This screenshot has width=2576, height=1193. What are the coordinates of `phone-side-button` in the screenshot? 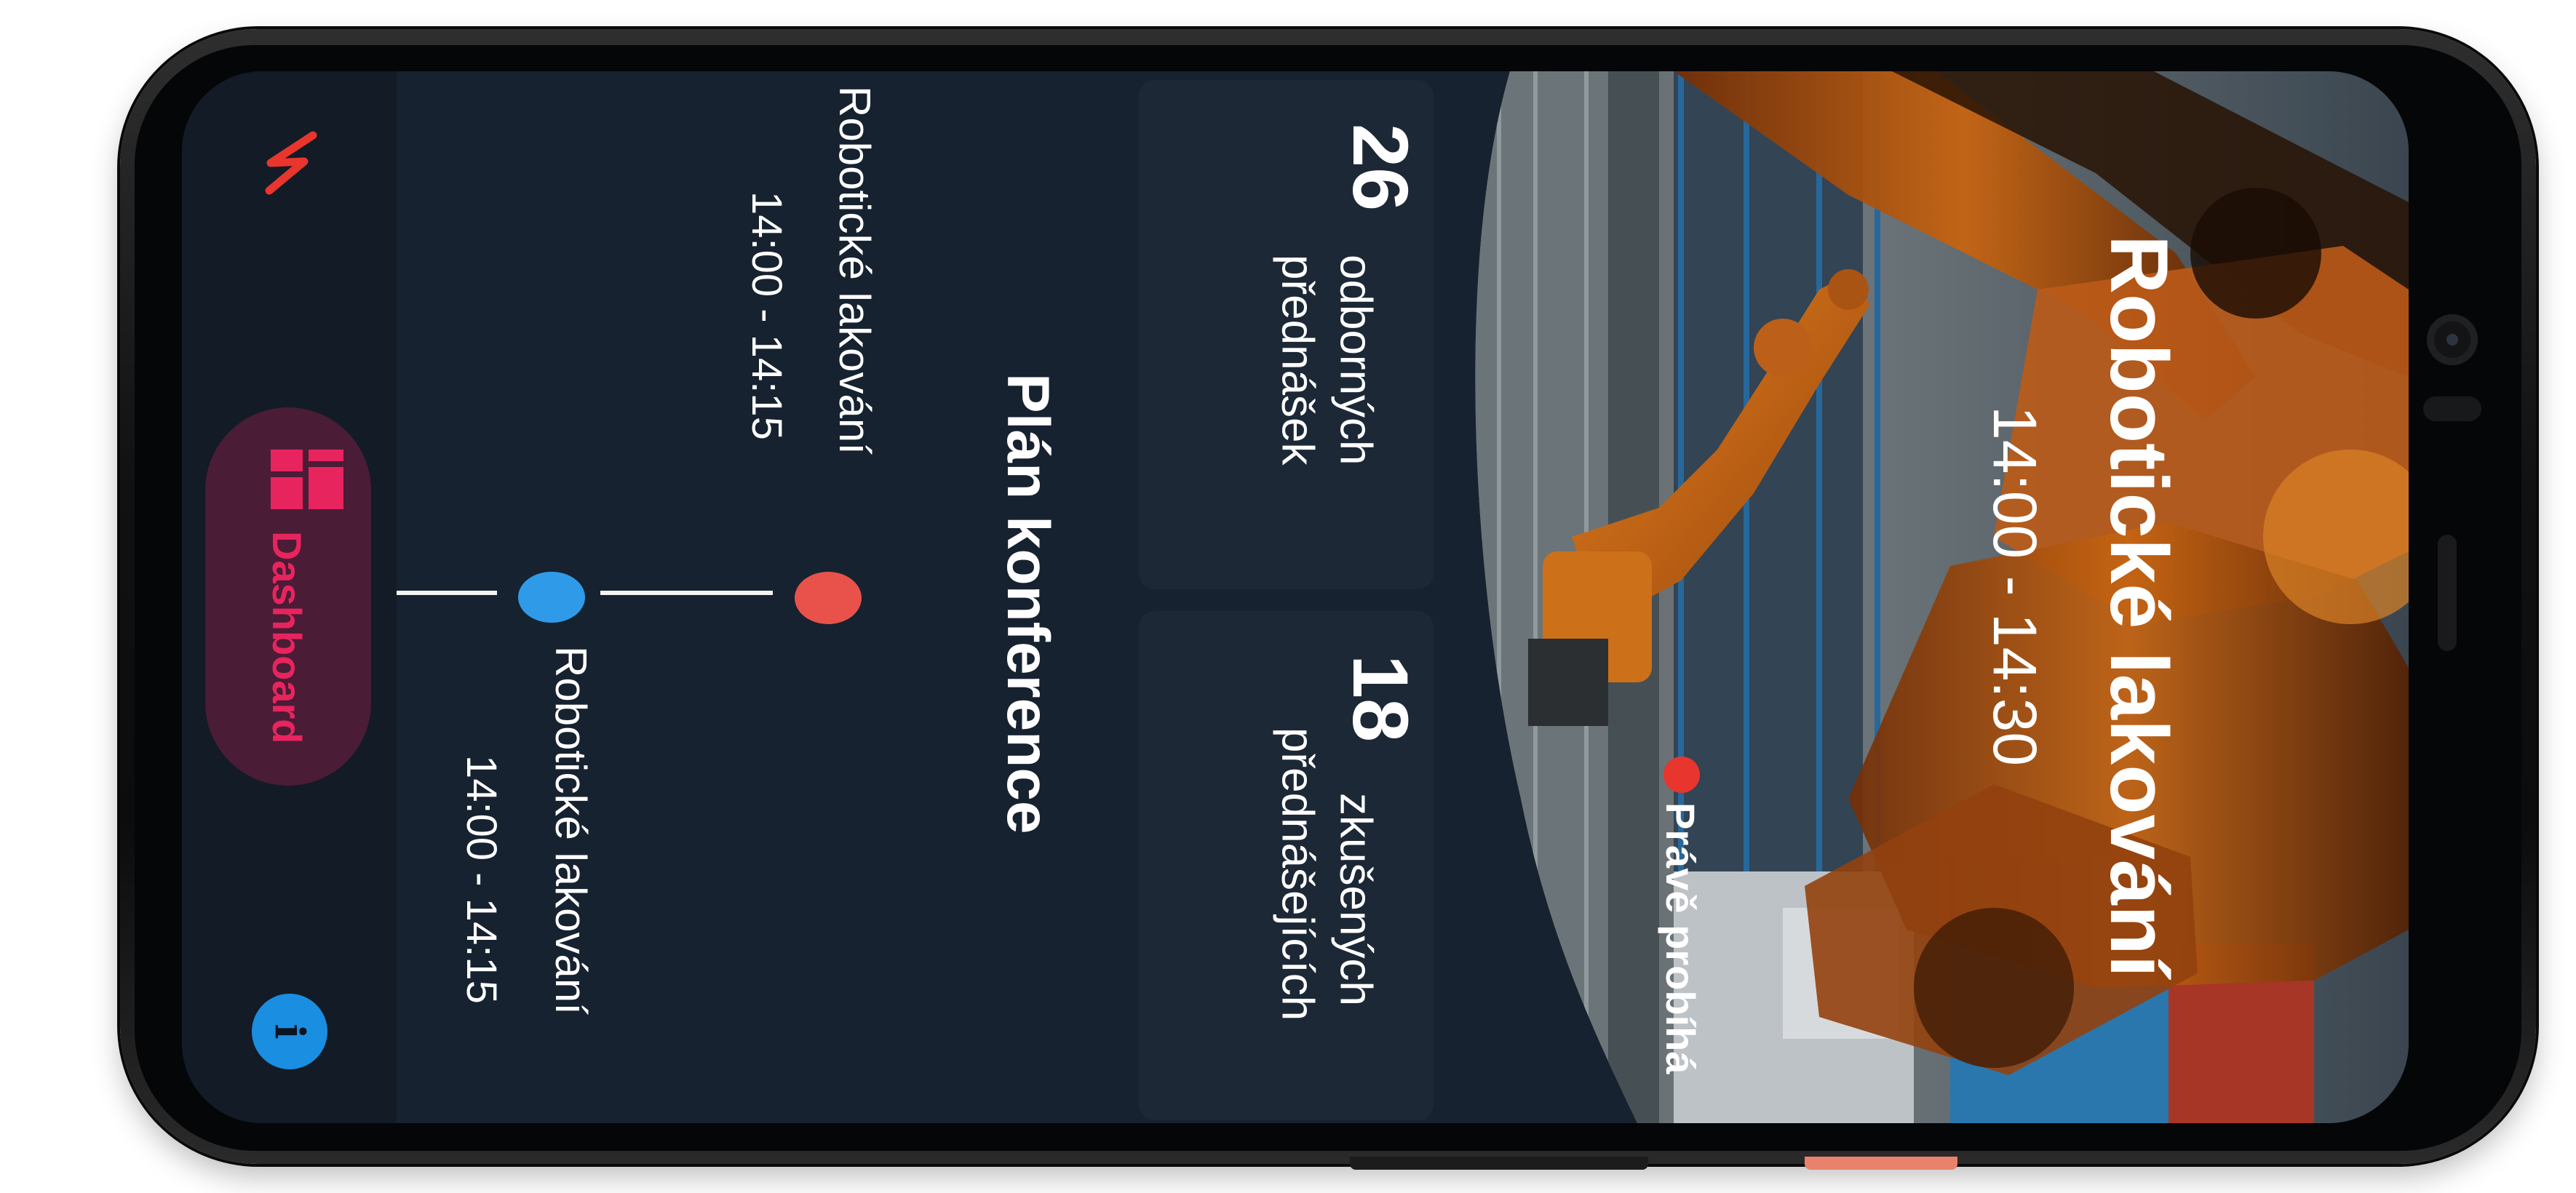 It's located at (1499, 1163).